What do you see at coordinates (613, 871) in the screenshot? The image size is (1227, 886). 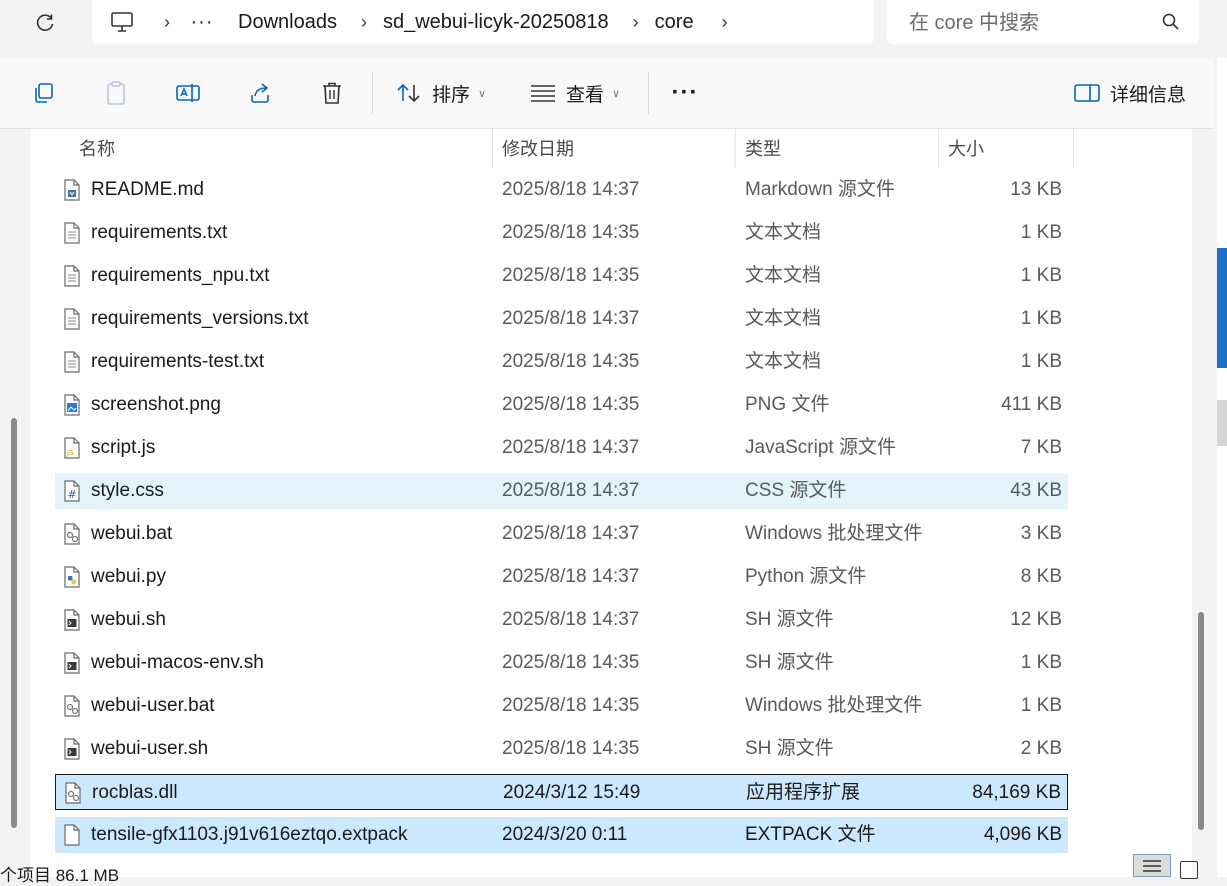 I see `status-bar: 个项目 86.1 MB` at bounding box center [613, 871].